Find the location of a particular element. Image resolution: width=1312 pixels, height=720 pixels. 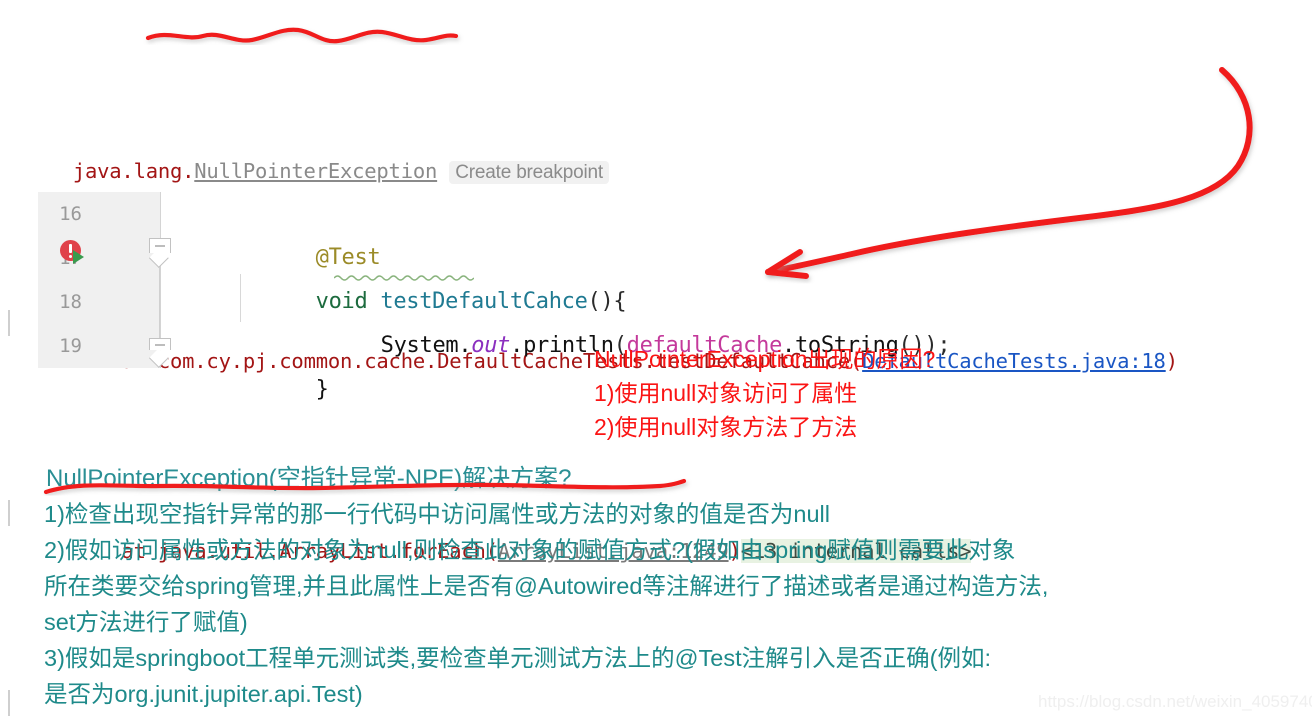

exception-package: java.lang. is located at coordinates (133, 171).